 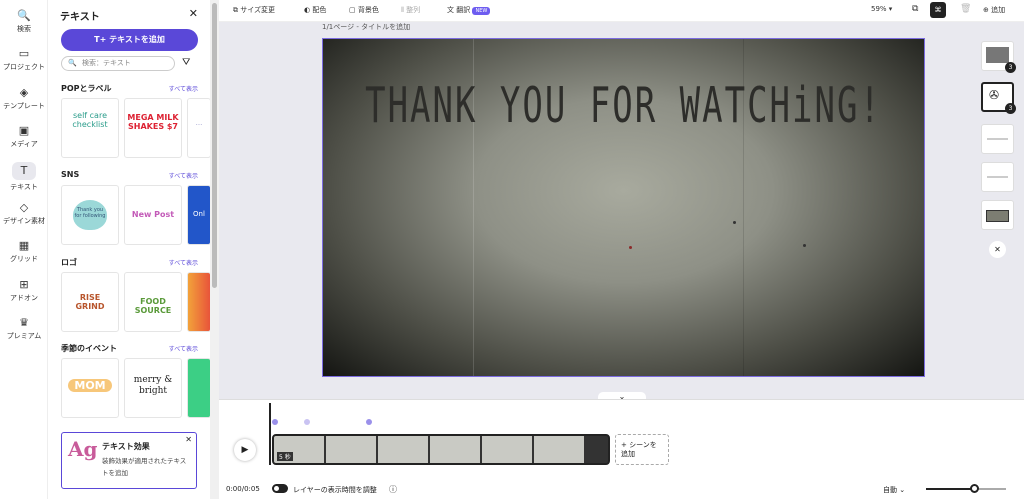 I want to click on align-button: ⫴ 整列, so click(x=410, y=10).